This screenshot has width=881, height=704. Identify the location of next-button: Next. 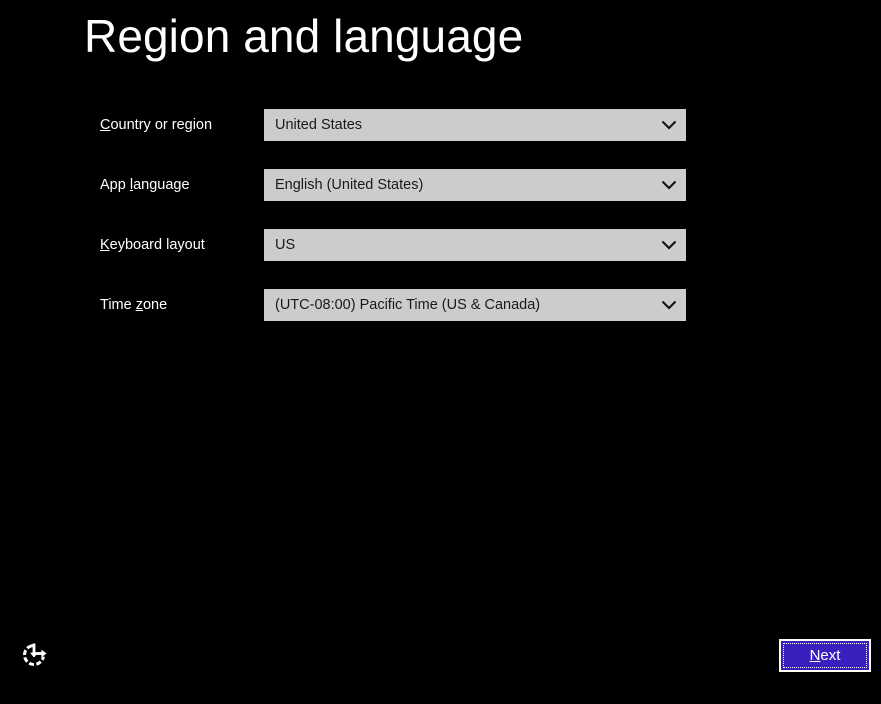
(825, 655).